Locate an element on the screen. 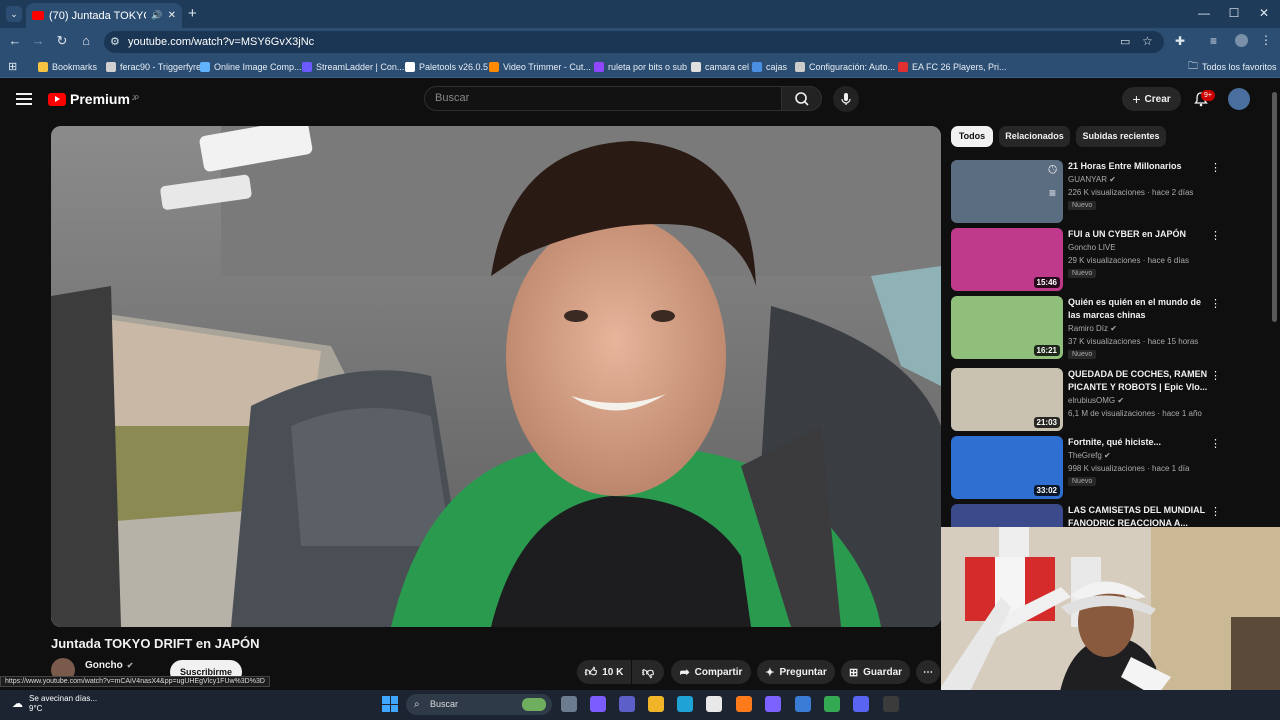 This screenshot has width=1280, height=720. tab-close-icon: ✕ is located at coordinates (172, 15).